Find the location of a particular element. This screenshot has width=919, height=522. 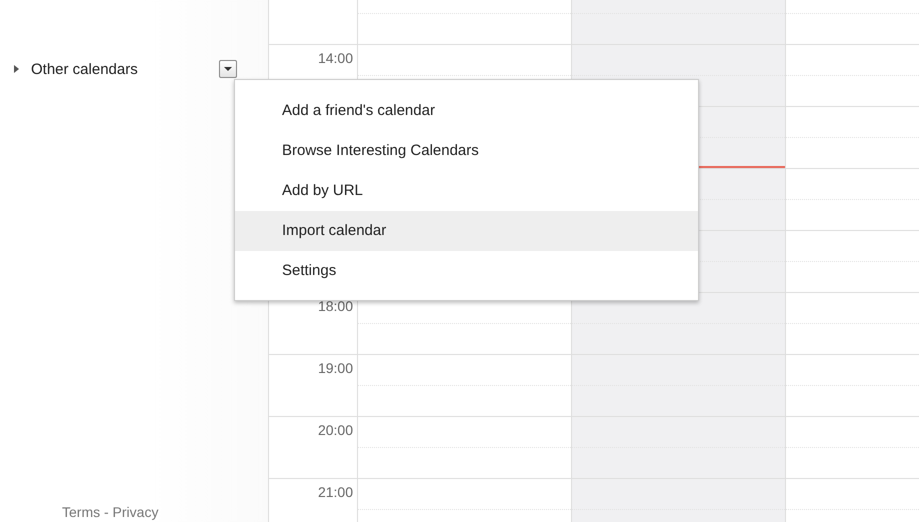

menu-item: Settings is located at coordinates (466, 271).